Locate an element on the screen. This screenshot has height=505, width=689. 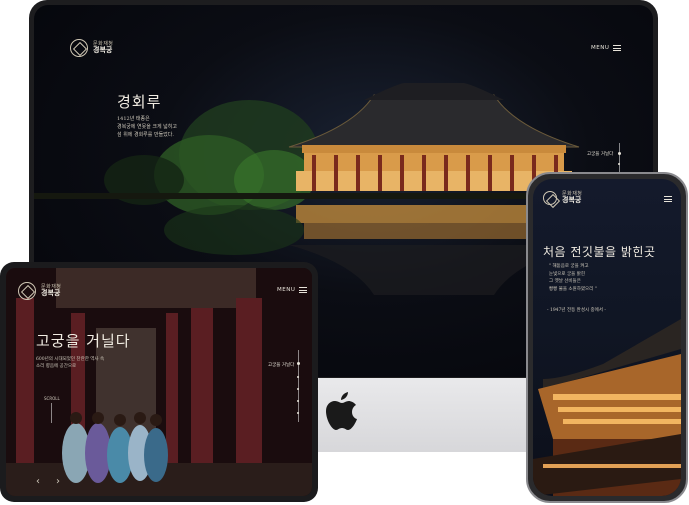
scroll-indicator-line is located at coordinates (51, 413).